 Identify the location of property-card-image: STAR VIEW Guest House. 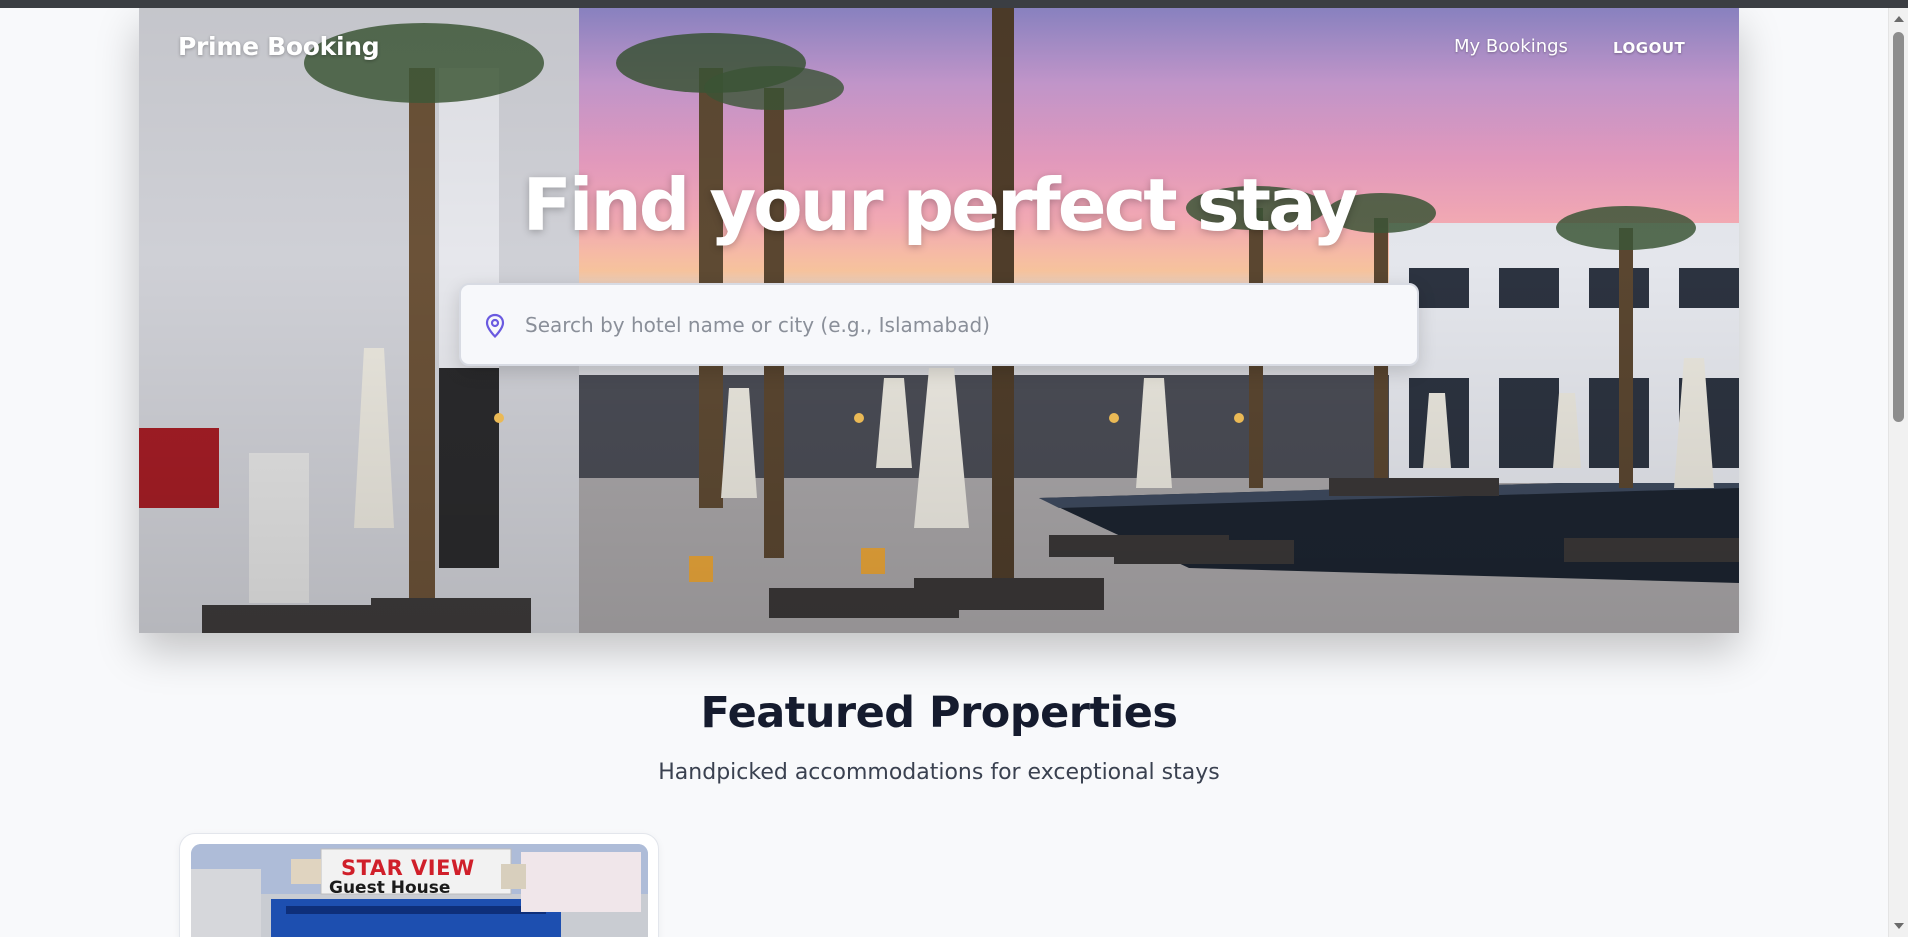
(419, 890).